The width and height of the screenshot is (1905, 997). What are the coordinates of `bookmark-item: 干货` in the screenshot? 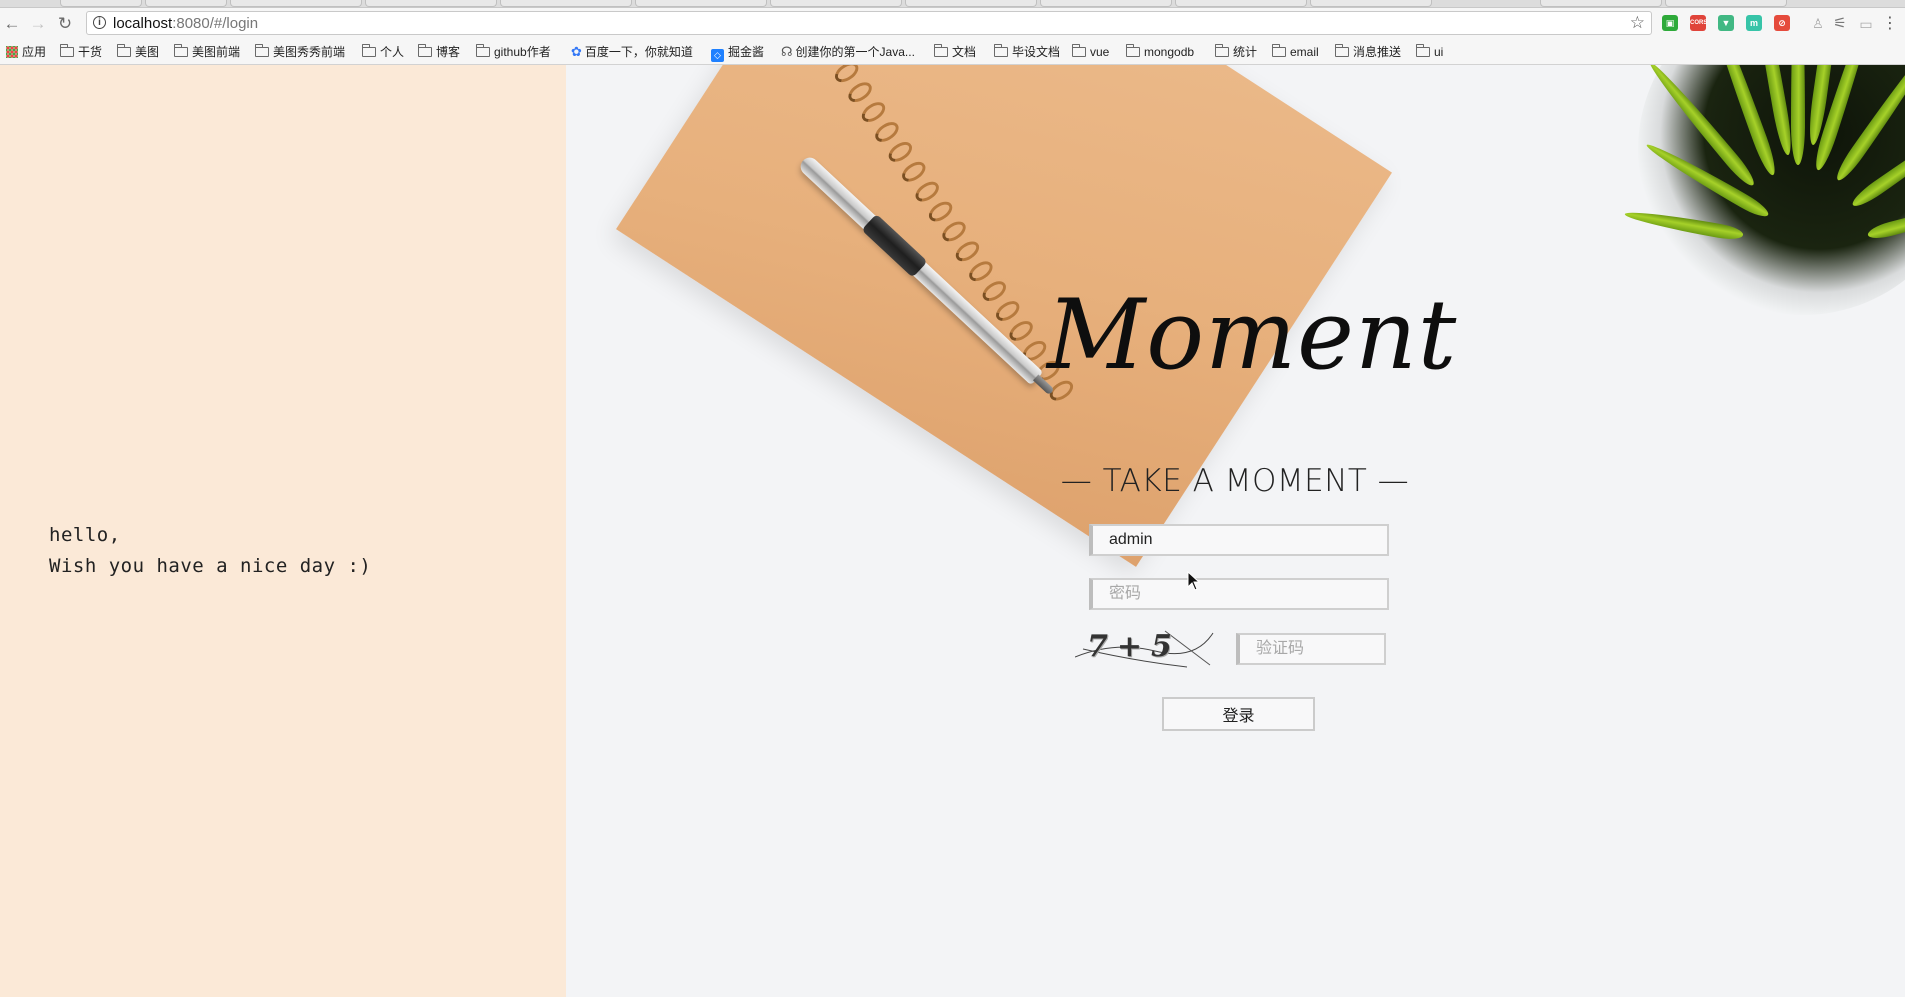 It's located at (81, 52).